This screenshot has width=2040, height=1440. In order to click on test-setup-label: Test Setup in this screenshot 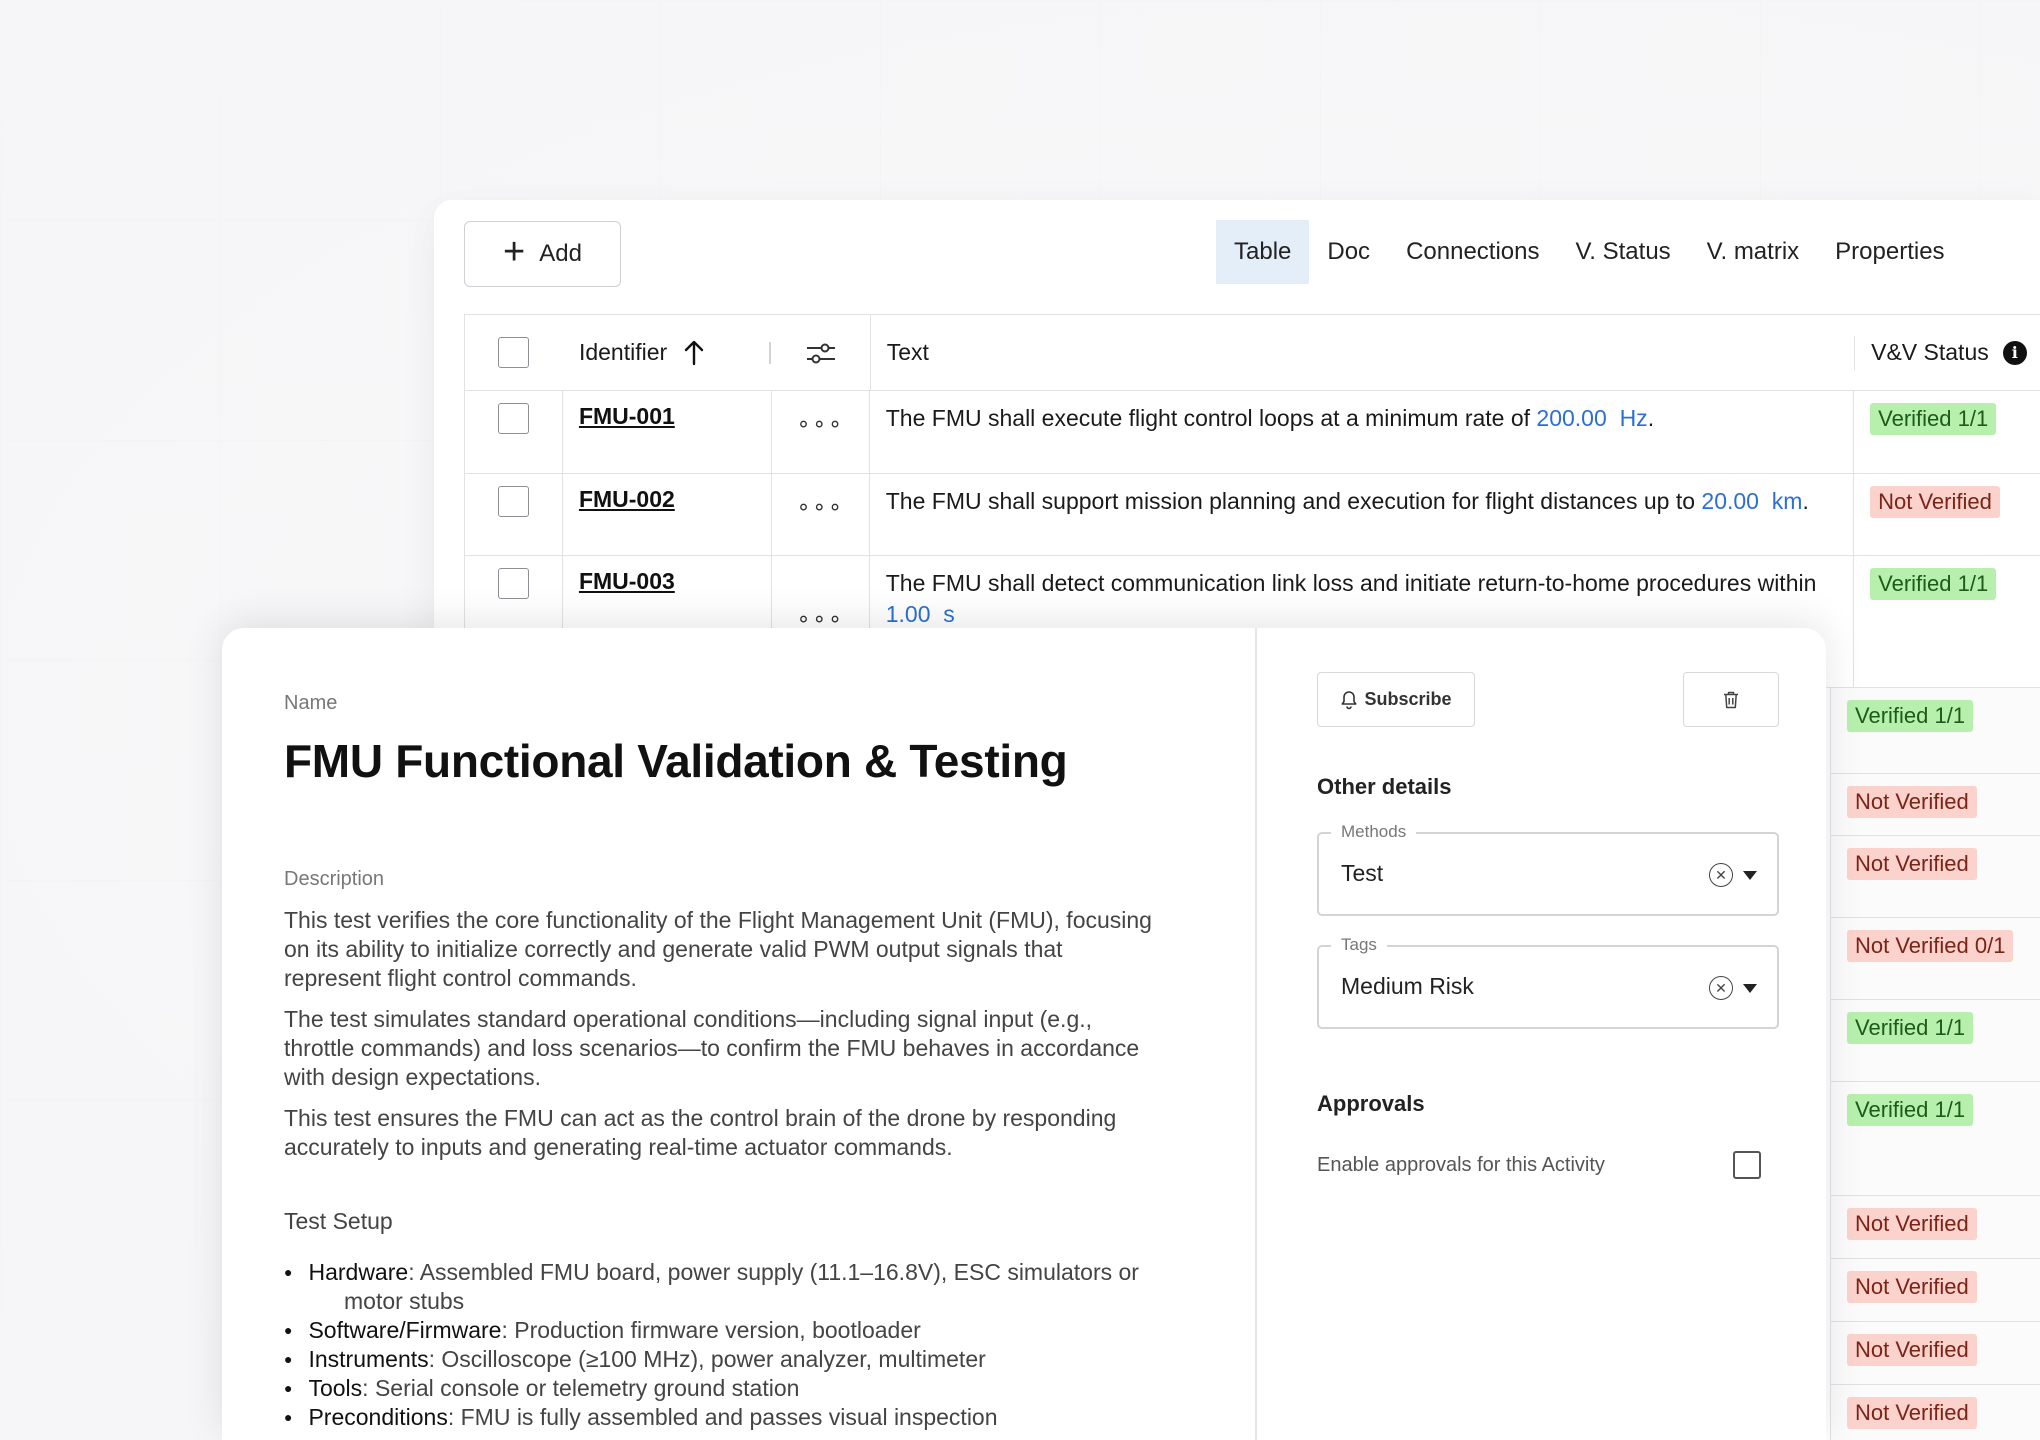, I will do `click(338, 1221)`.